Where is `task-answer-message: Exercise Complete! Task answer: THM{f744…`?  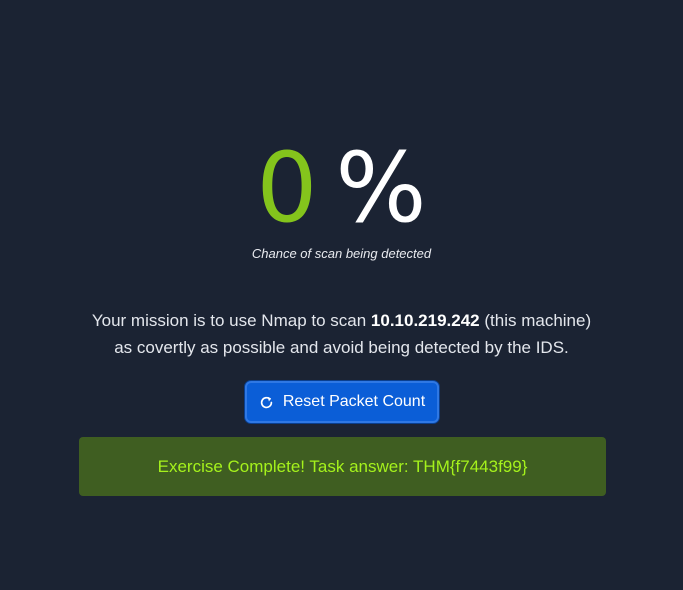
task-answer-message: Exercise Complete! Task answer: THM{f744… is located at coordinates (342, 466).